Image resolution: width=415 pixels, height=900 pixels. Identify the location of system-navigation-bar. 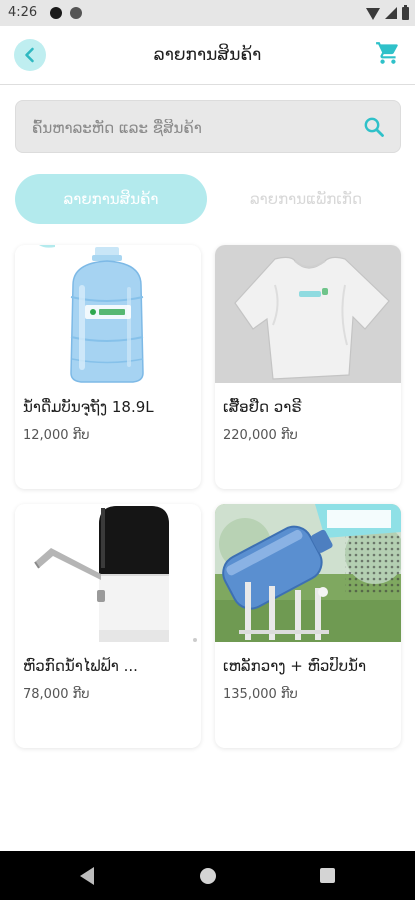
(207, 875).